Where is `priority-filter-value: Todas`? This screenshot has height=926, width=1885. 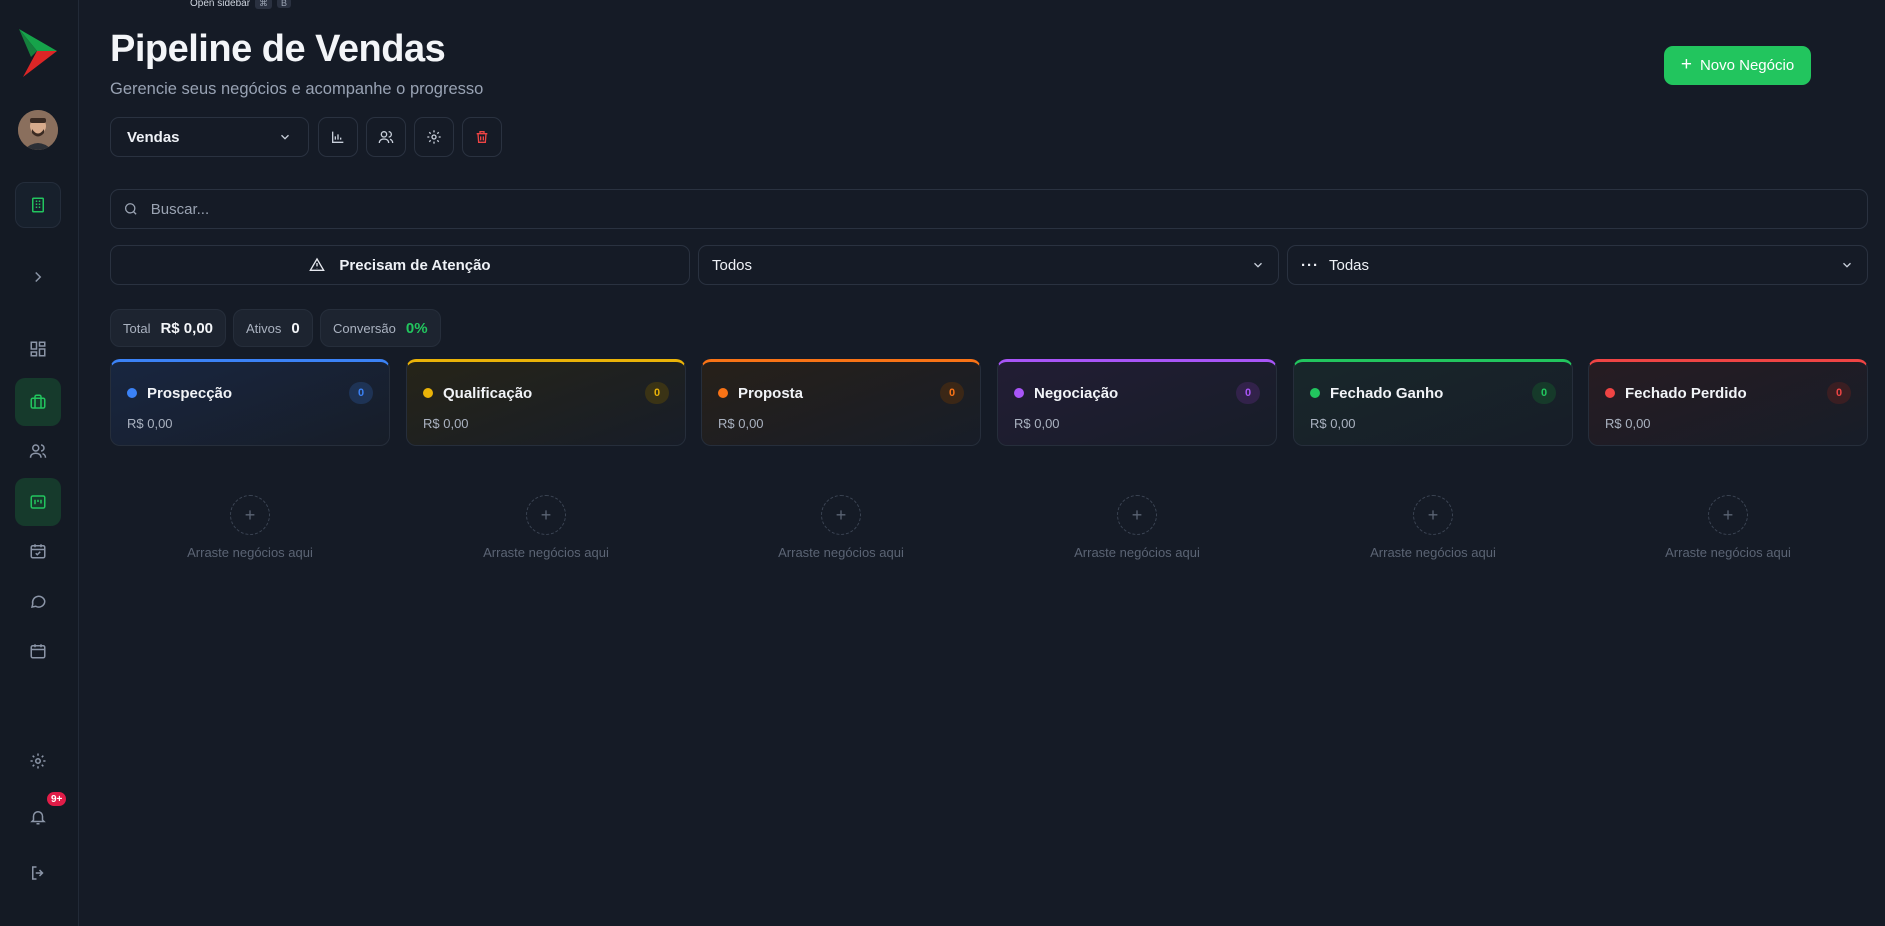 priority-filter-value: Todas is located at coordinates (1349, 265).